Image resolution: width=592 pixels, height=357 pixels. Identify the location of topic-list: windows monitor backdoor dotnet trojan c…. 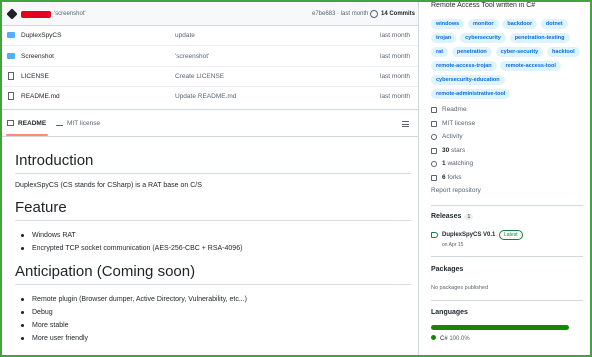
(507, 61).